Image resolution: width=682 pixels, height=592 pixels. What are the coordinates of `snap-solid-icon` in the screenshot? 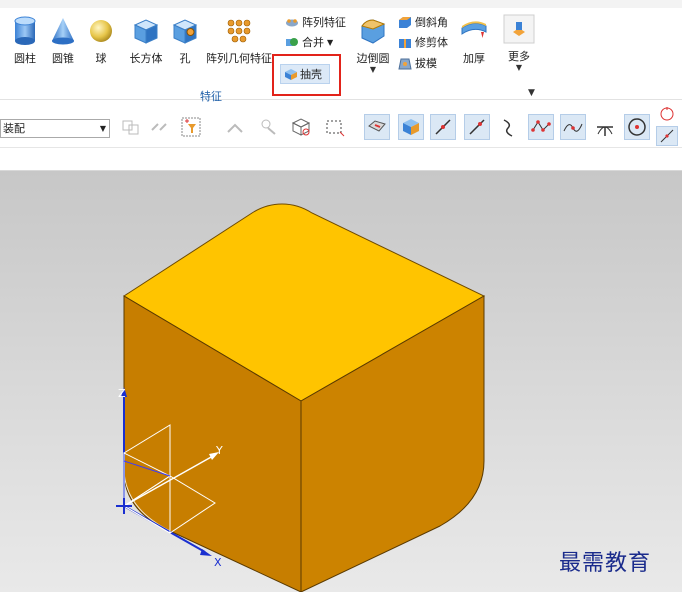 It's located at (411, 127).